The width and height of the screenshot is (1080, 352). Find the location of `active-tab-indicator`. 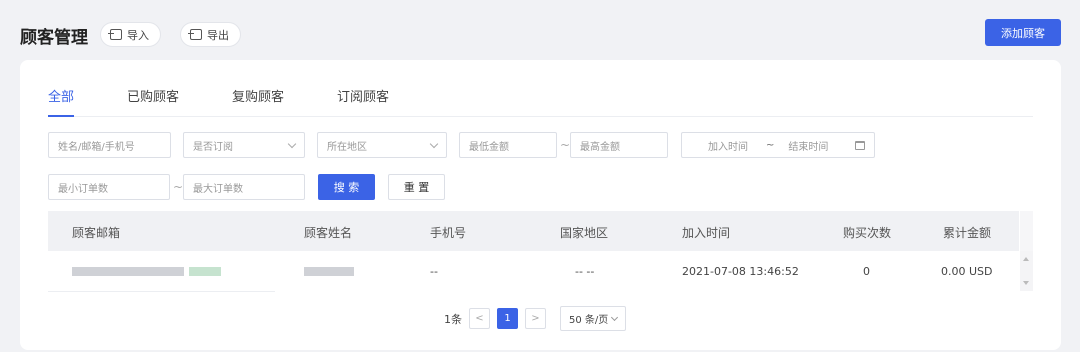

active-tab-indicator is located at coordinates (61, 116).